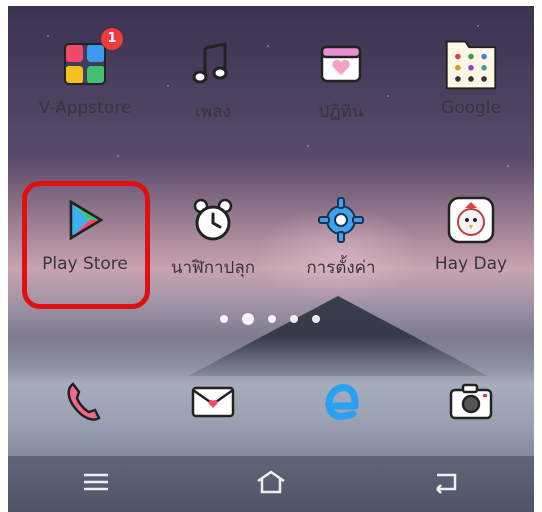 This screenshot has width=542, height=512. Describe the element at coordinates (471, 264) in the screenshot. I see `app-label: Hay Day` at that location.